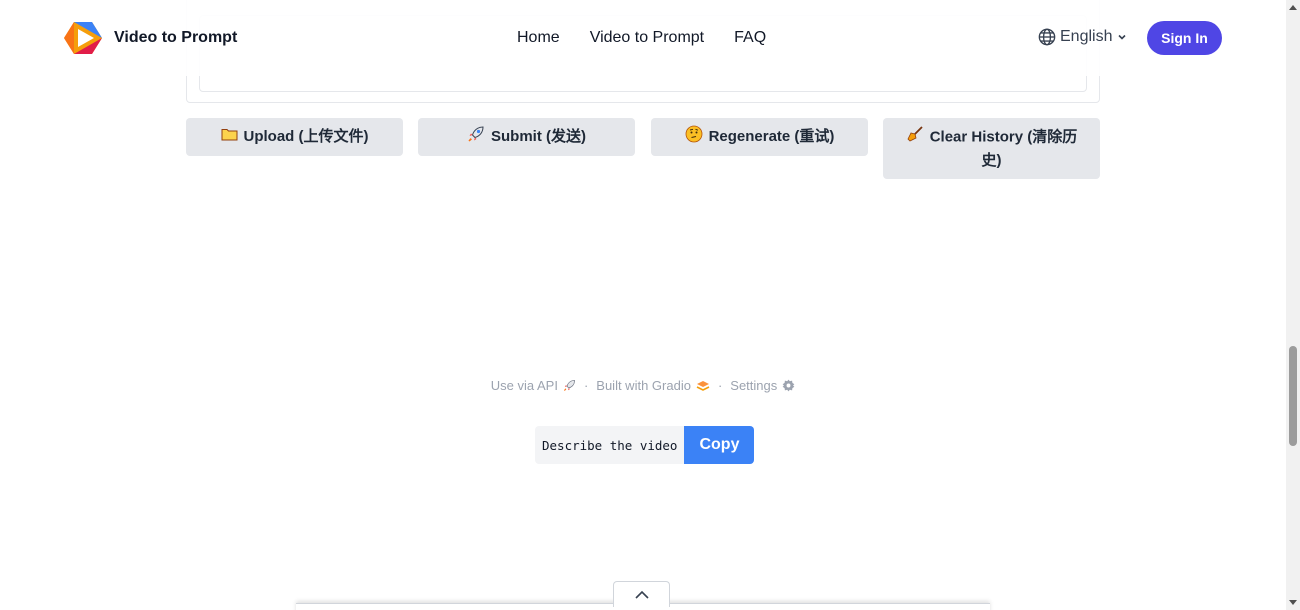 This screenshot has width=1300, height=610. I want to click on built-with-gradio-label: Built with Gradio, so click(643, 385).